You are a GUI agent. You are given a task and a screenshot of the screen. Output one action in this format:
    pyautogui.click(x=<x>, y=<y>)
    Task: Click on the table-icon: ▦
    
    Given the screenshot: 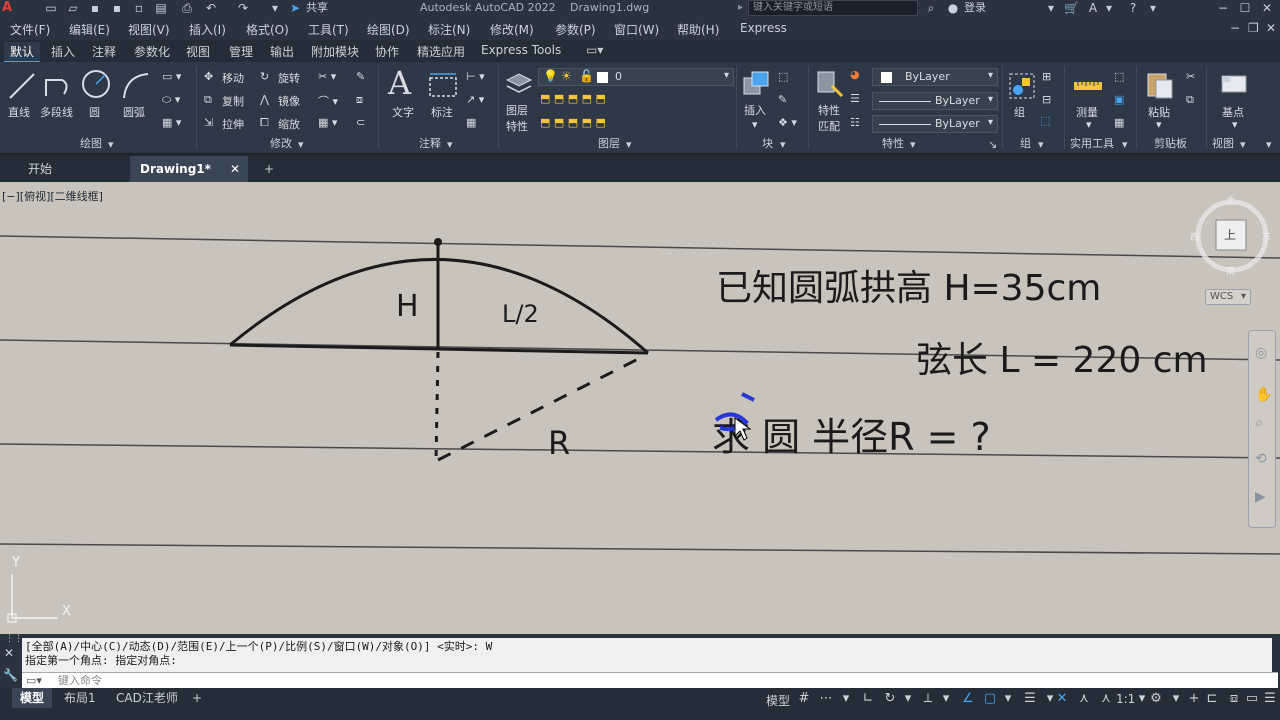 What is the action you would take?
    pyautogui.click(x=471, y=122)
    